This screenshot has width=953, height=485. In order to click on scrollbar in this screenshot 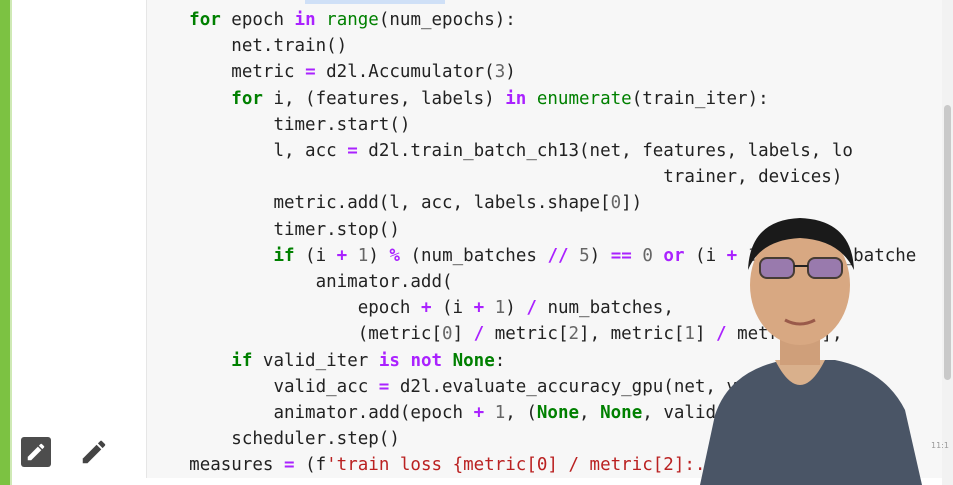, I will do `click(947, 242)`.